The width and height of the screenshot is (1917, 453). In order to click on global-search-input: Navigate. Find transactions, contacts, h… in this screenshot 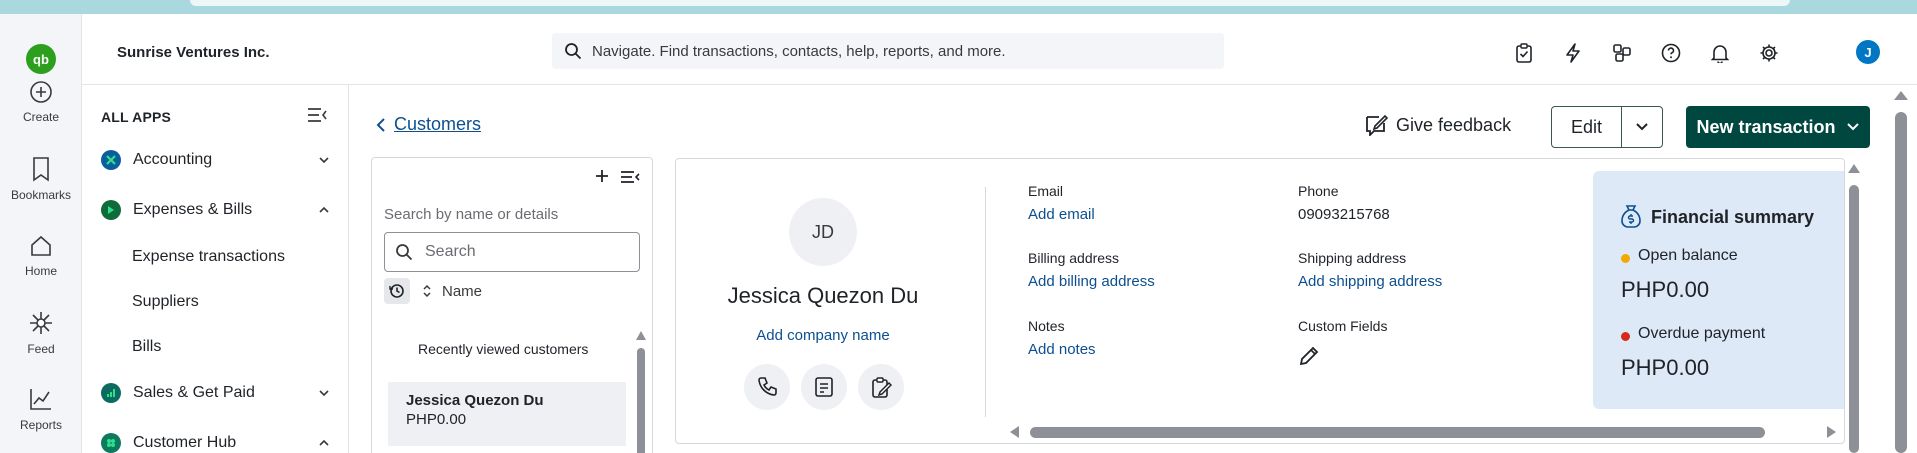, I will do `click(888, 51)`.